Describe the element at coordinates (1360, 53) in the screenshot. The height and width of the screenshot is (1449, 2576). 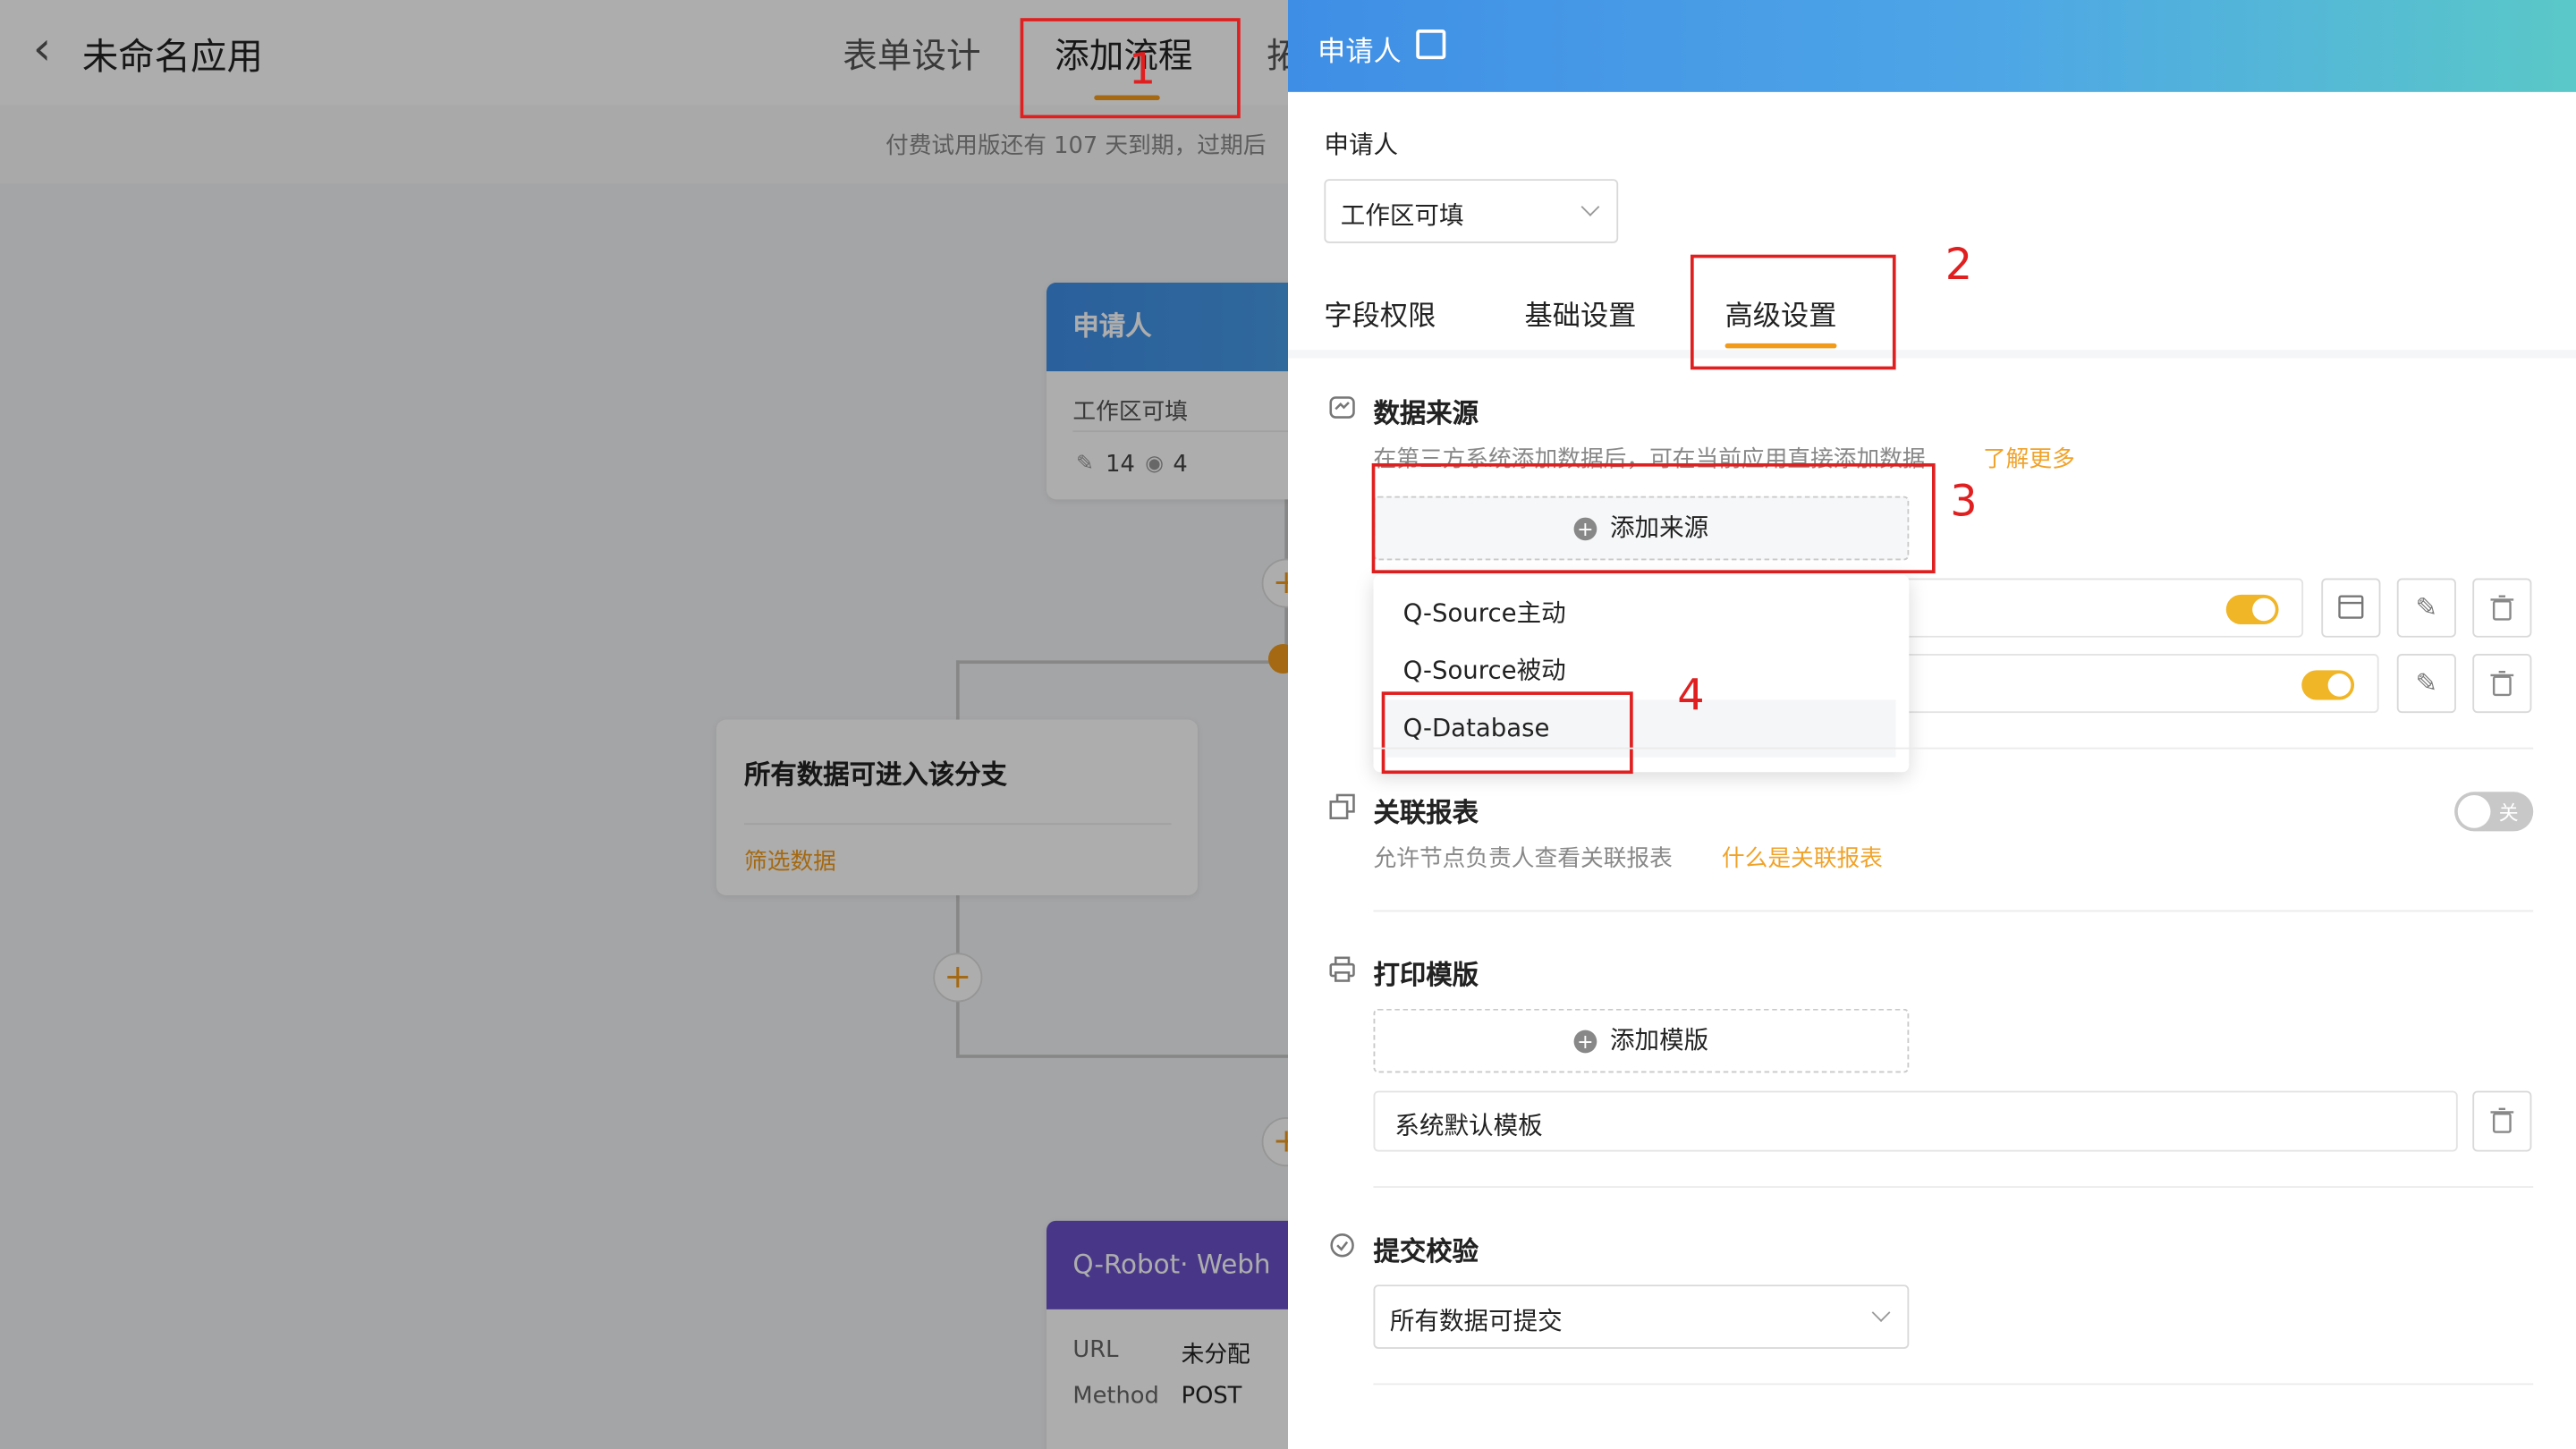
I see `drawer-title: 申请人` at that location.